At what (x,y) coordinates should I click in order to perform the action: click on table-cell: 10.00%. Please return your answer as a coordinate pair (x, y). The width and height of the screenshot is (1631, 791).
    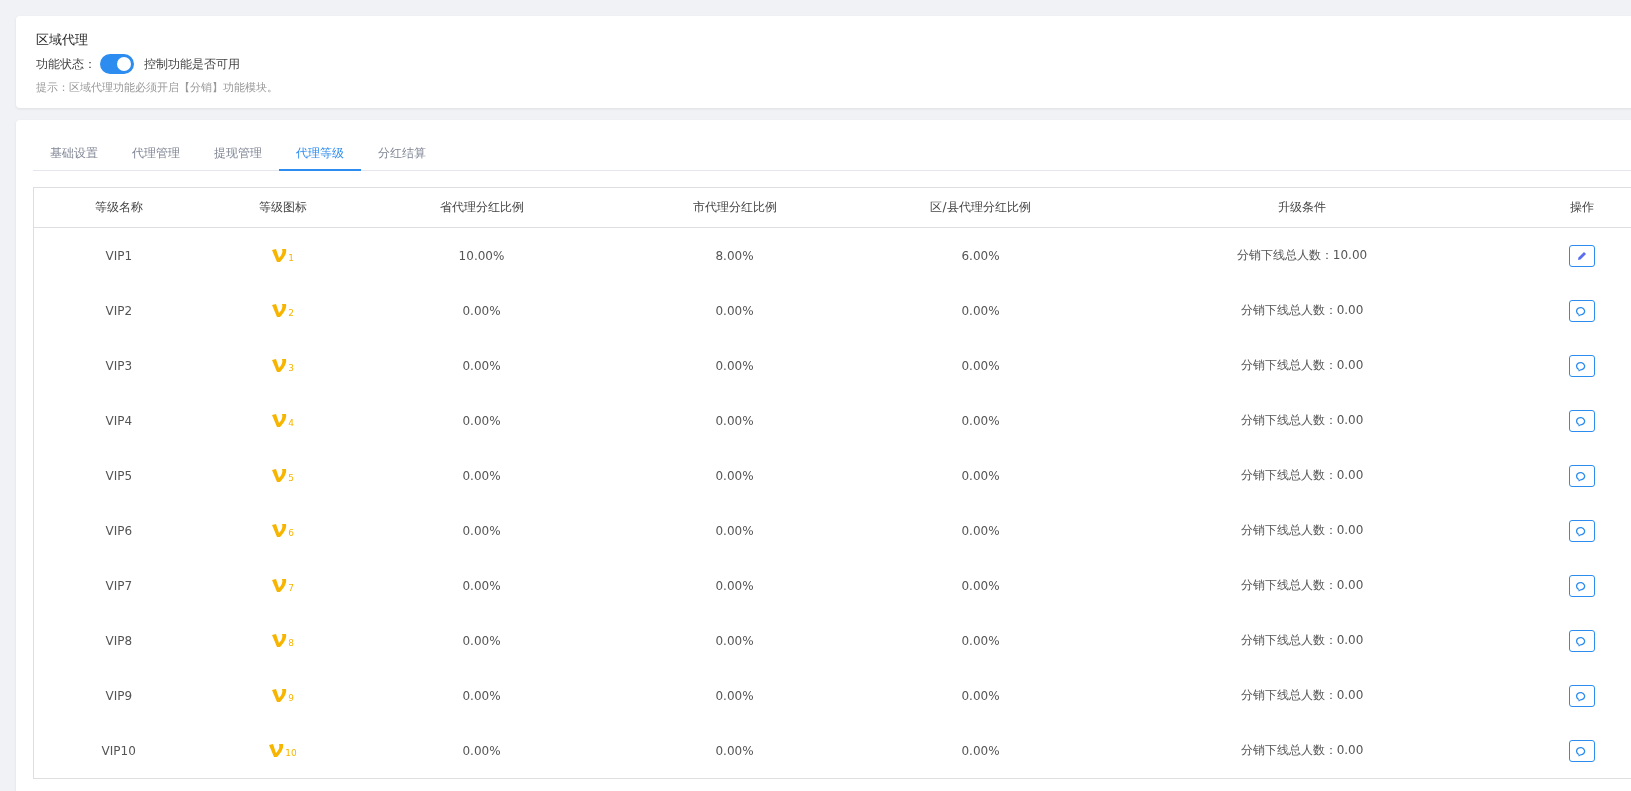
    Looking at the image, I should click on (481, 255).